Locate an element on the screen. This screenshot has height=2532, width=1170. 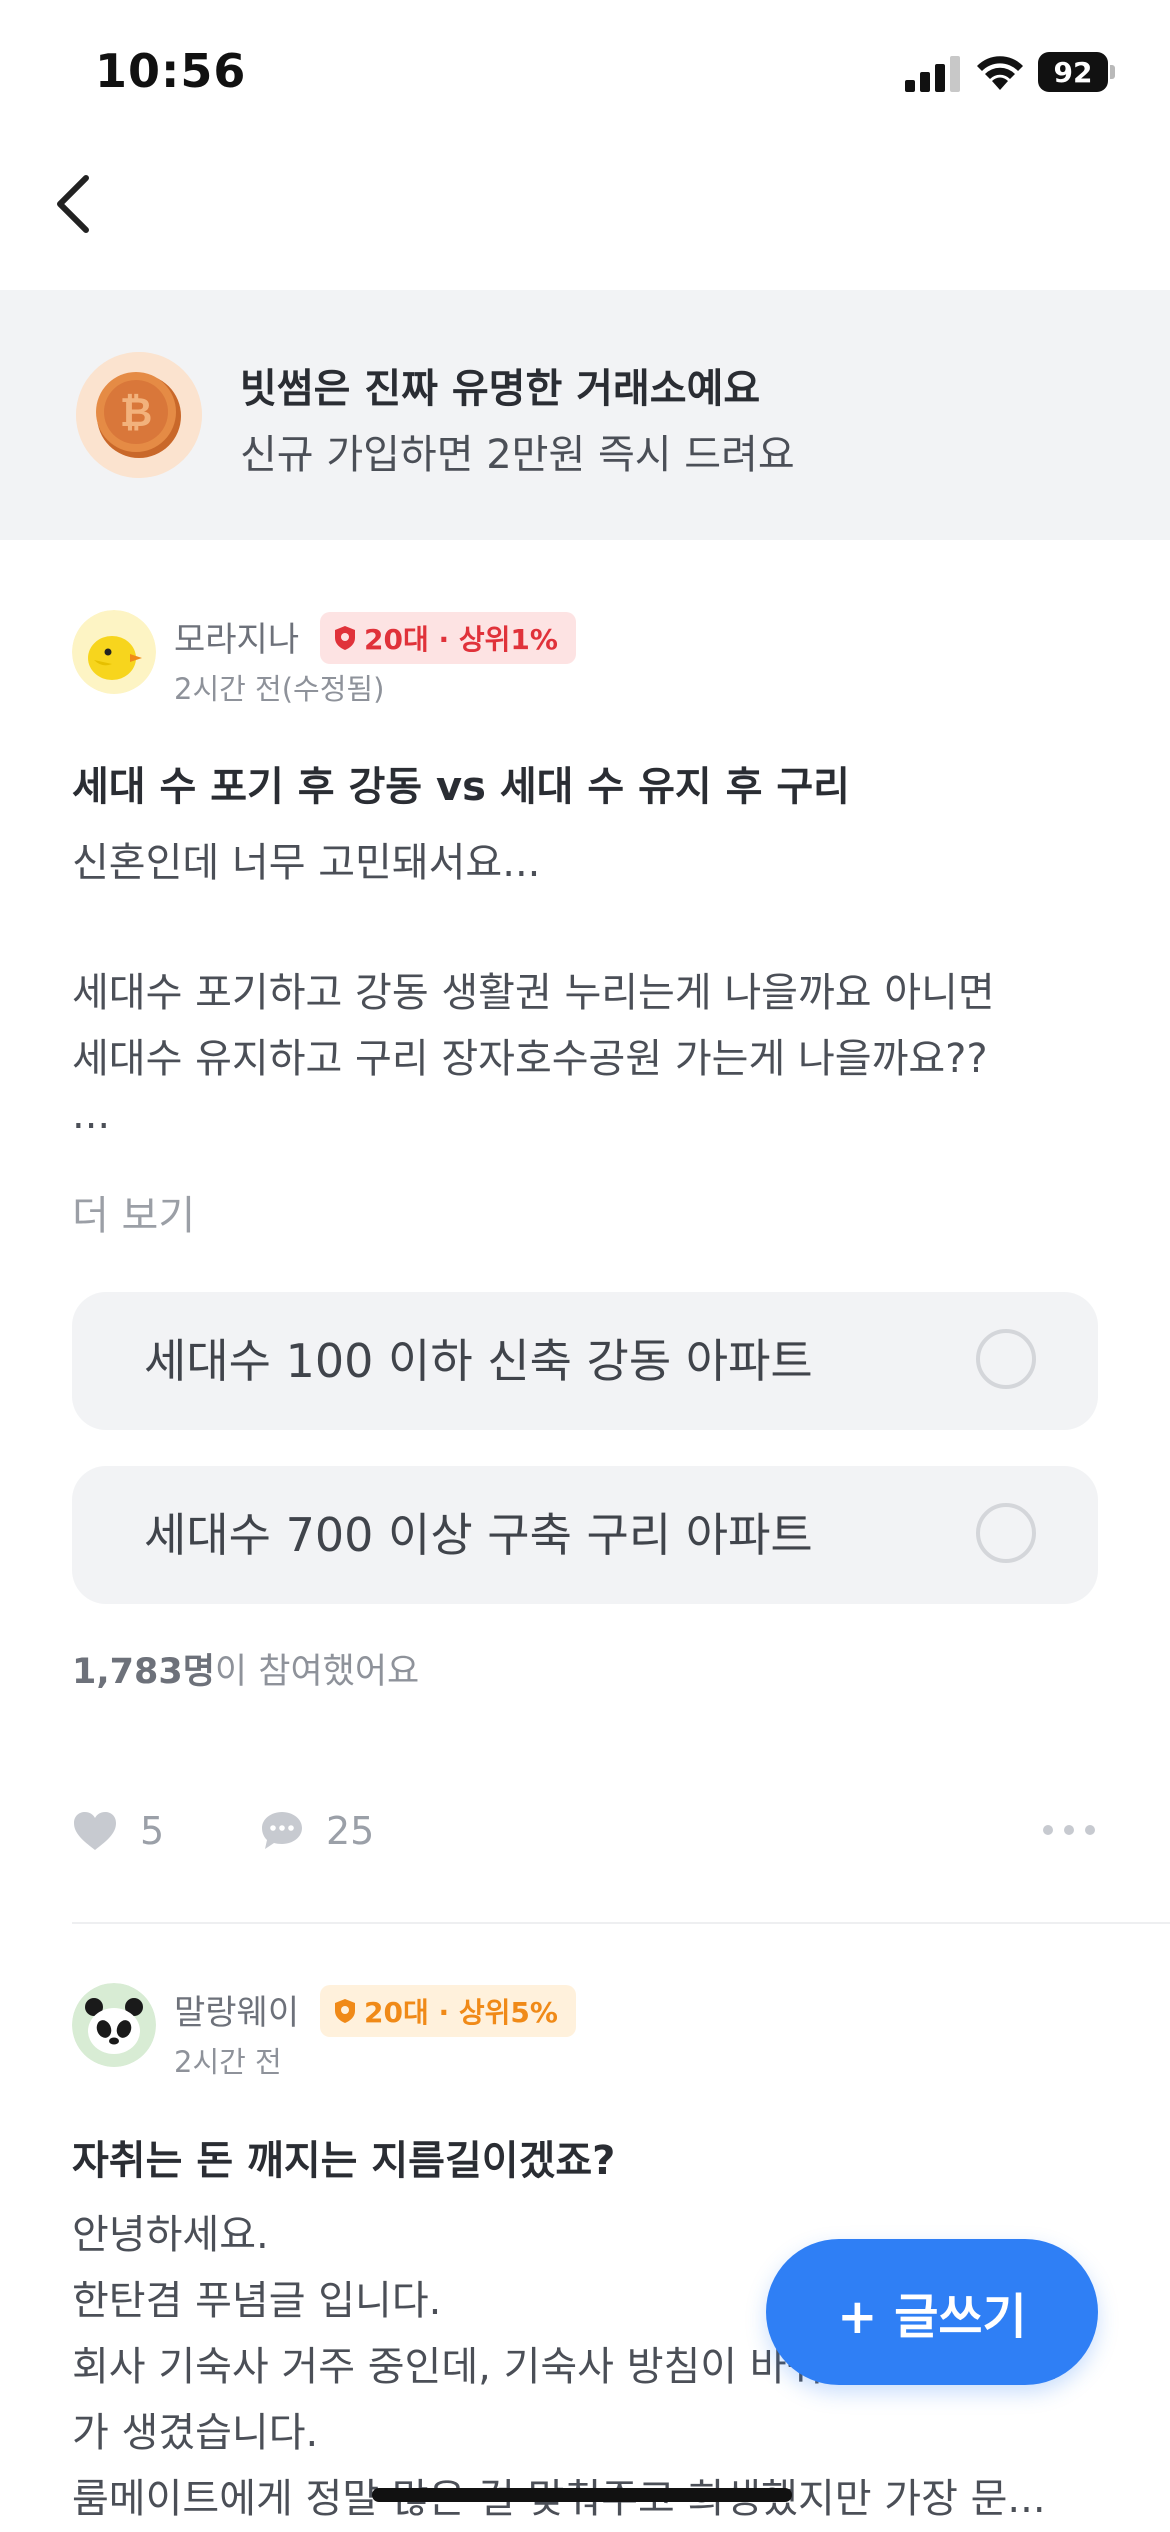
post-body-line: 한탄겸 푸념글 입니다. is located at coordinates (257, 2301).